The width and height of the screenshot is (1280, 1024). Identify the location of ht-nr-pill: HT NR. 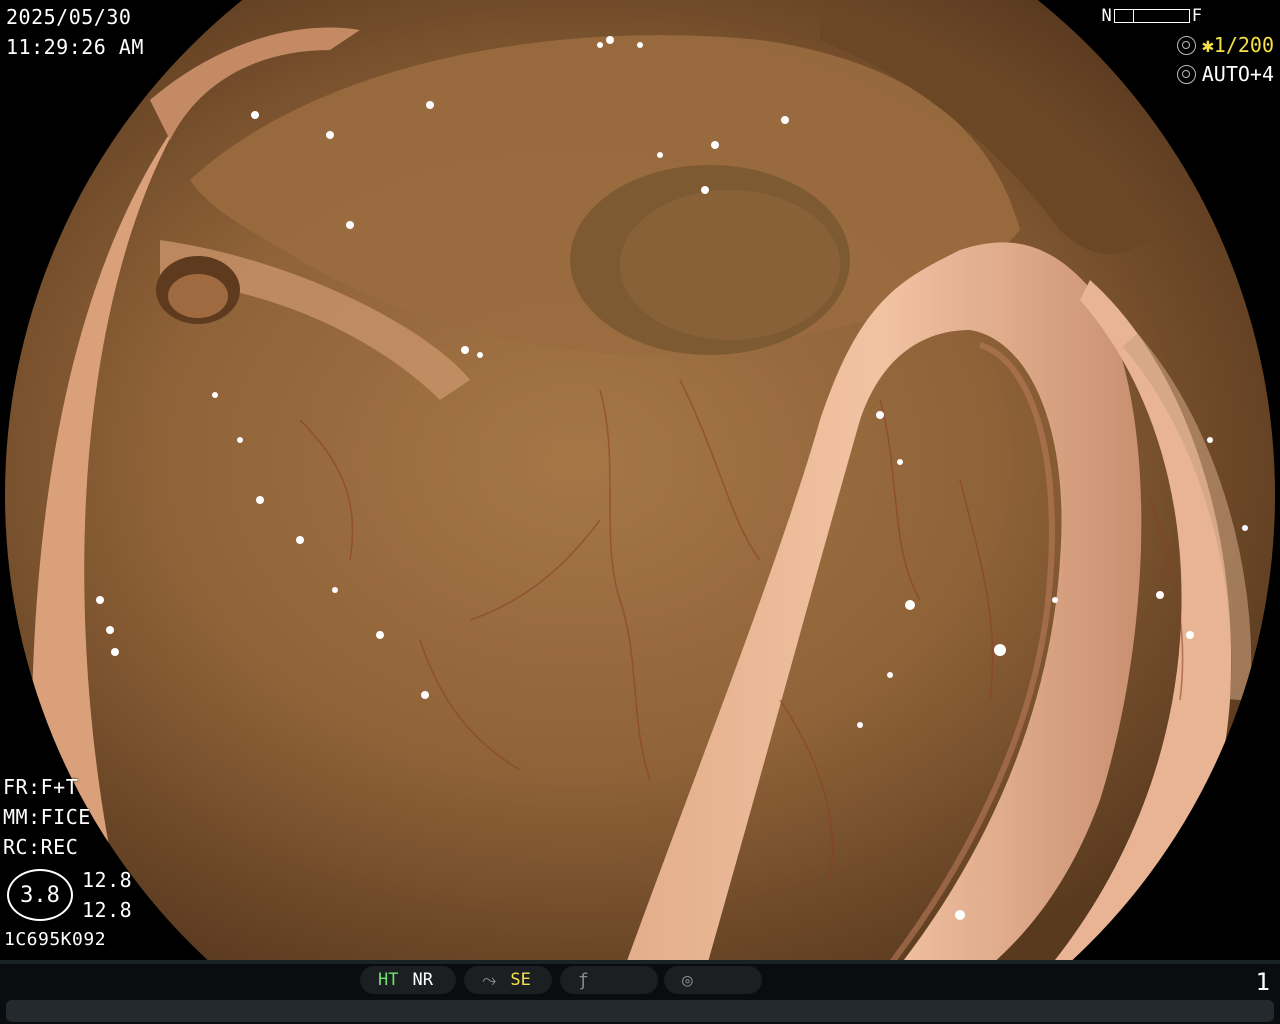
(408, 980).